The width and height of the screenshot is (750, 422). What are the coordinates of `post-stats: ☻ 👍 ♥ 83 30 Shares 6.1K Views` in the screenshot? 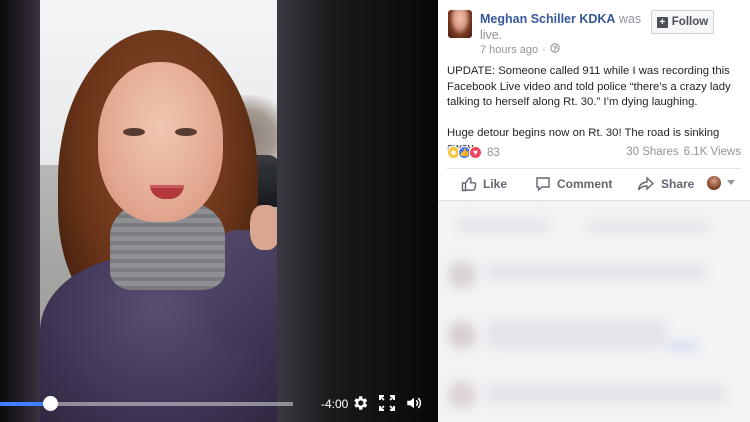 It's located at (594, 154).